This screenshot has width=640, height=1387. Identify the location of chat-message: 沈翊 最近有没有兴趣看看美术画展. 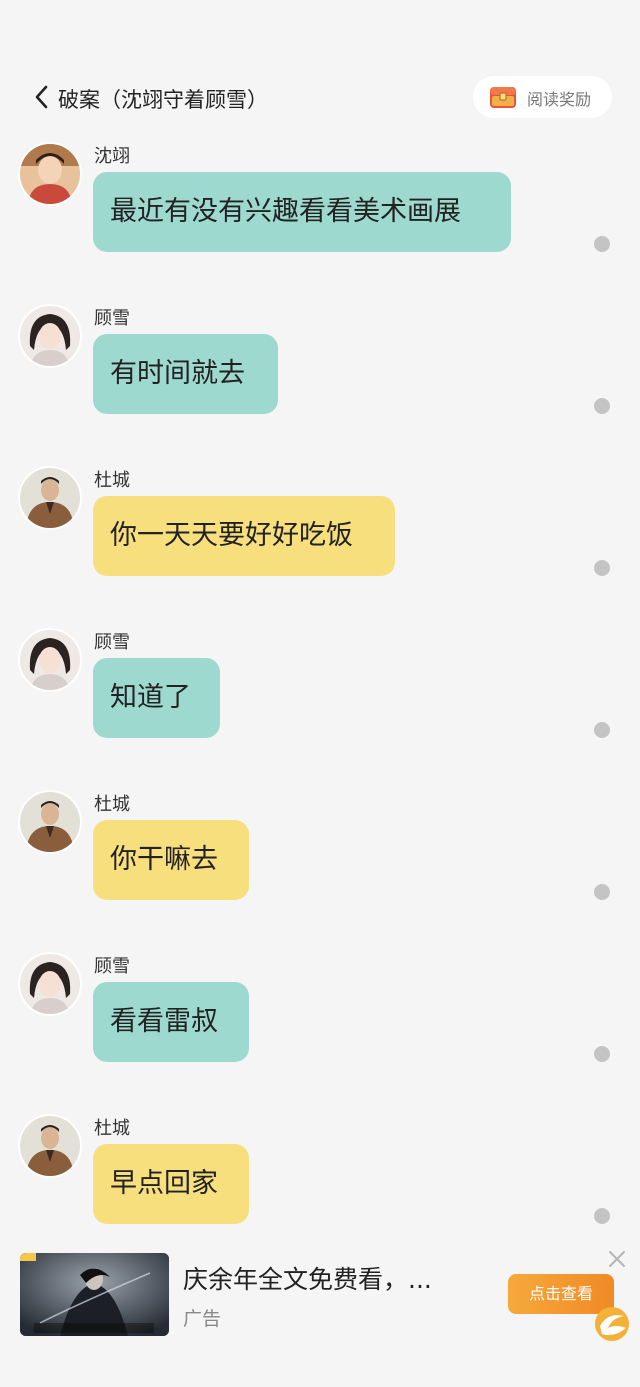
(320, 217).